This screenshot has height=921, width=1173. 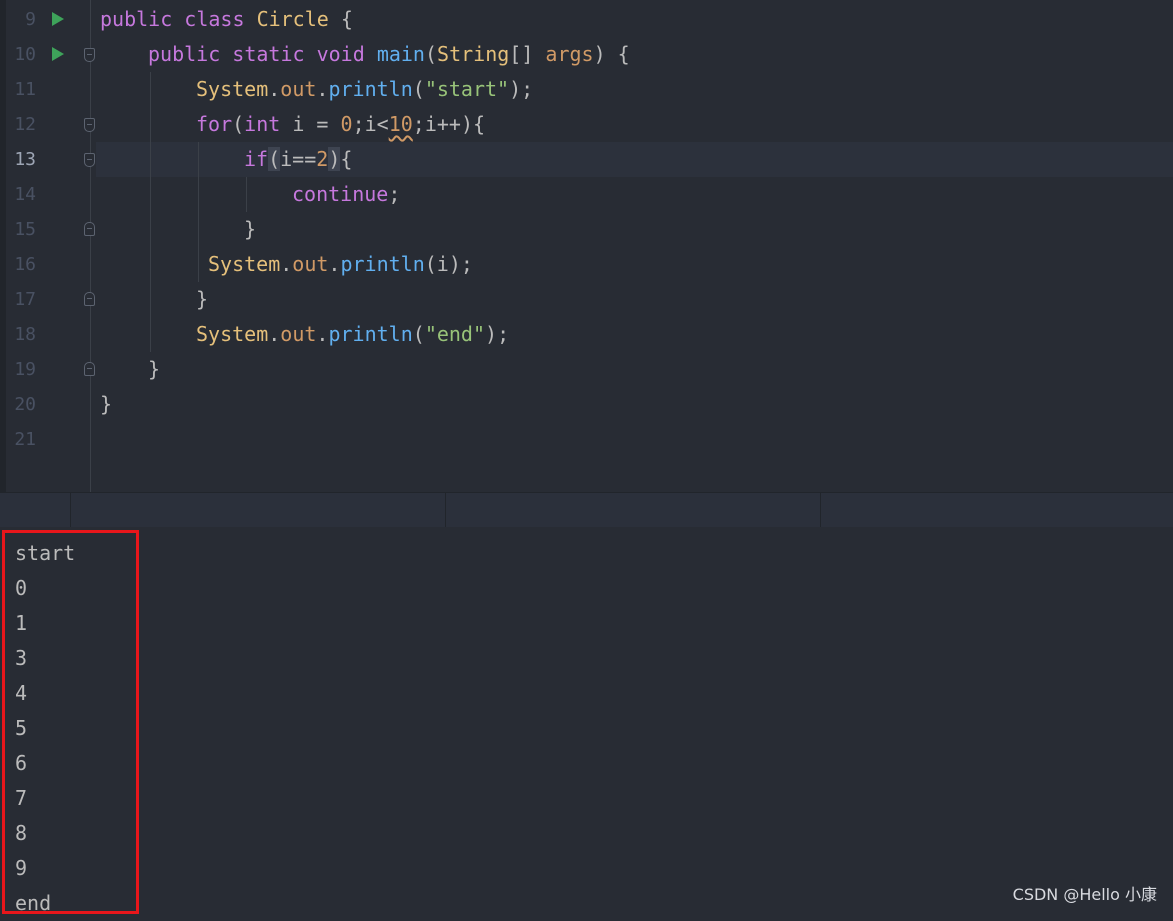 What do you see at coordinates (214, 19) in the screenshot?
I see `token-keyword: class` at bounding box center [214, 19].